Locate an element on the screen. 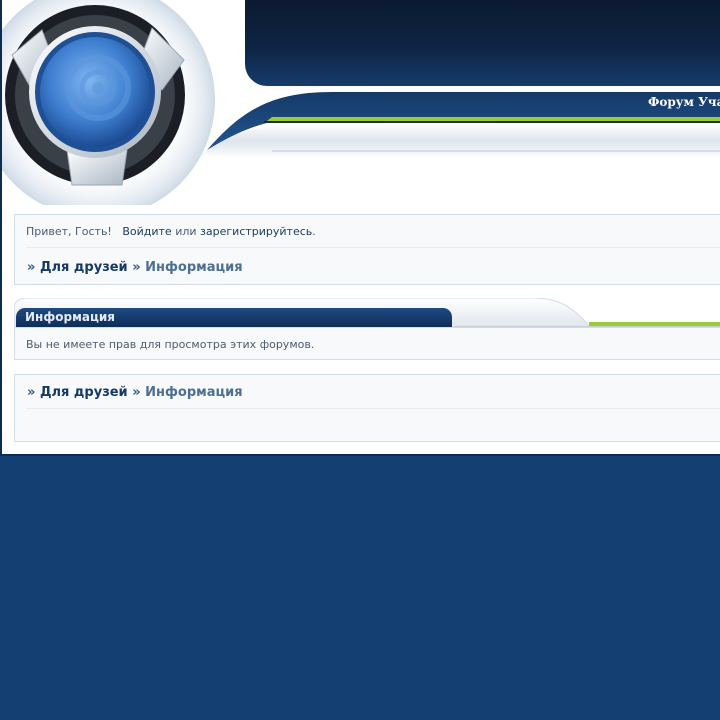  breadcrumb-bottom: » Для друзей » Информация is located at coordinates (135, 392).